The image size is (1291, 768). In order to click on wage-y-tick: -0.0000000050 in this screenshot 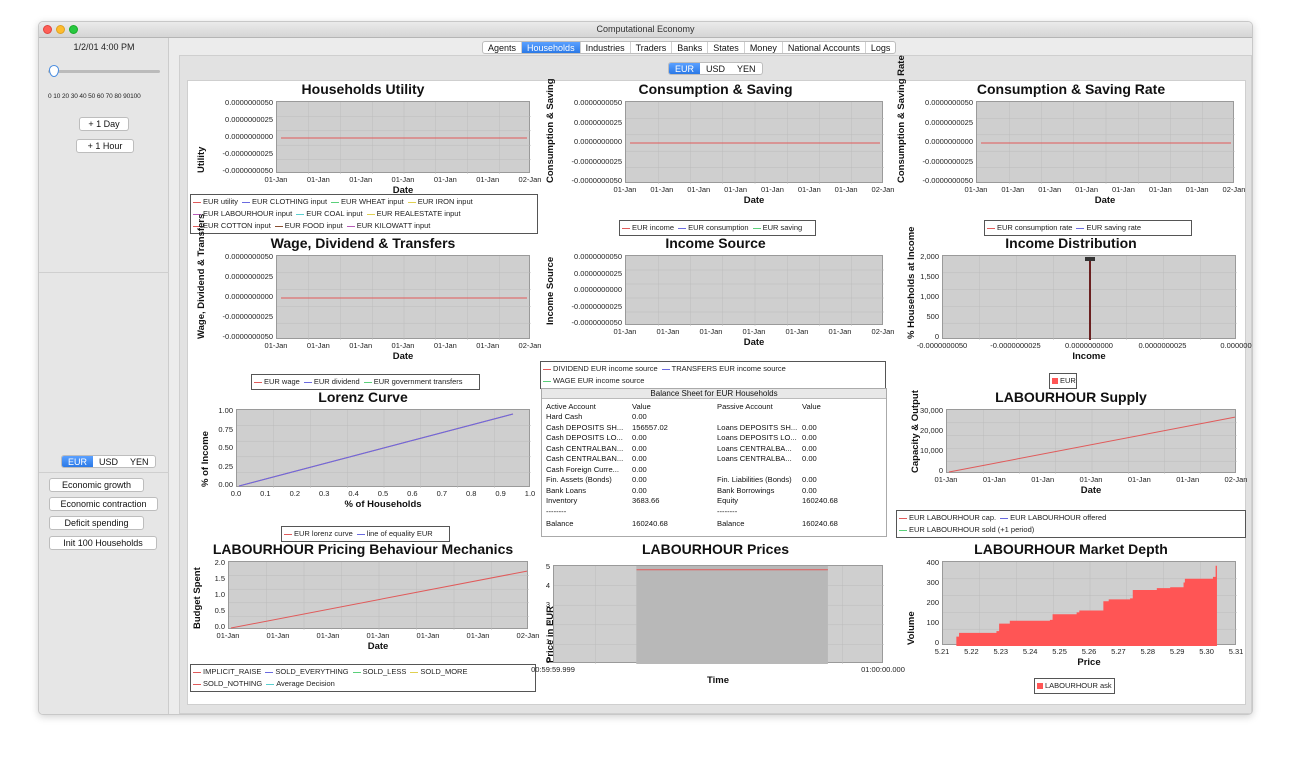, I will do `click(247, 336)`.